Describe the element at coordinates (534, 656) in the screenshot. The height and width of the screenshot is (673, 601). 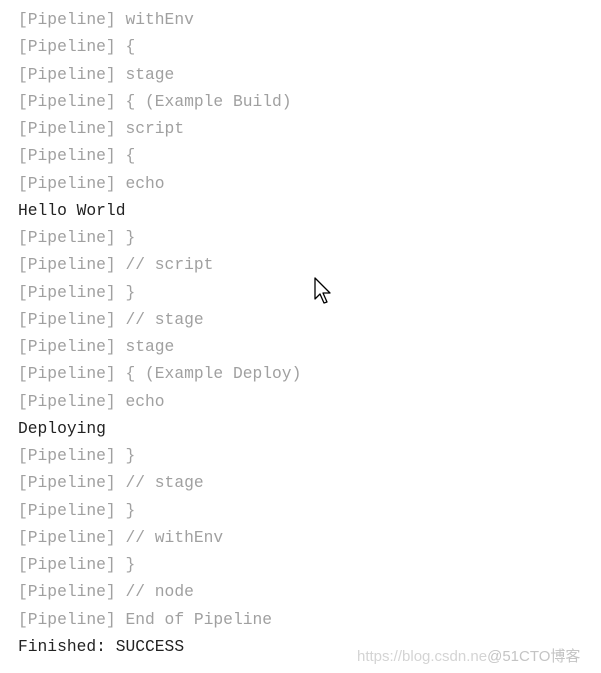
I see `watermark-brand: @51CTO博客` at that location.